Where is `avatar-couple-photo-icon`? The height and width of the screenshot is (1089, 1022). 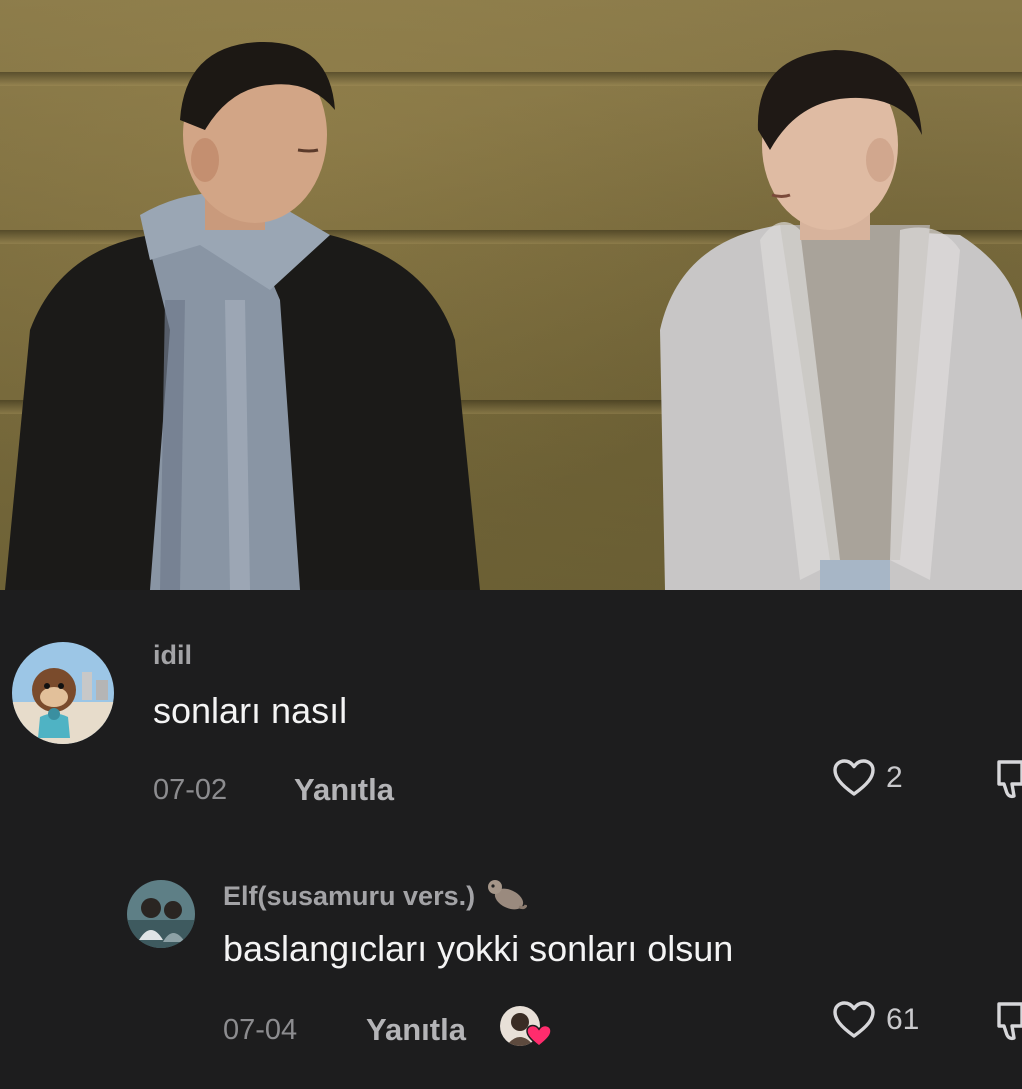 avatar-couple-photo-icon is located at coordinates (161, 914).